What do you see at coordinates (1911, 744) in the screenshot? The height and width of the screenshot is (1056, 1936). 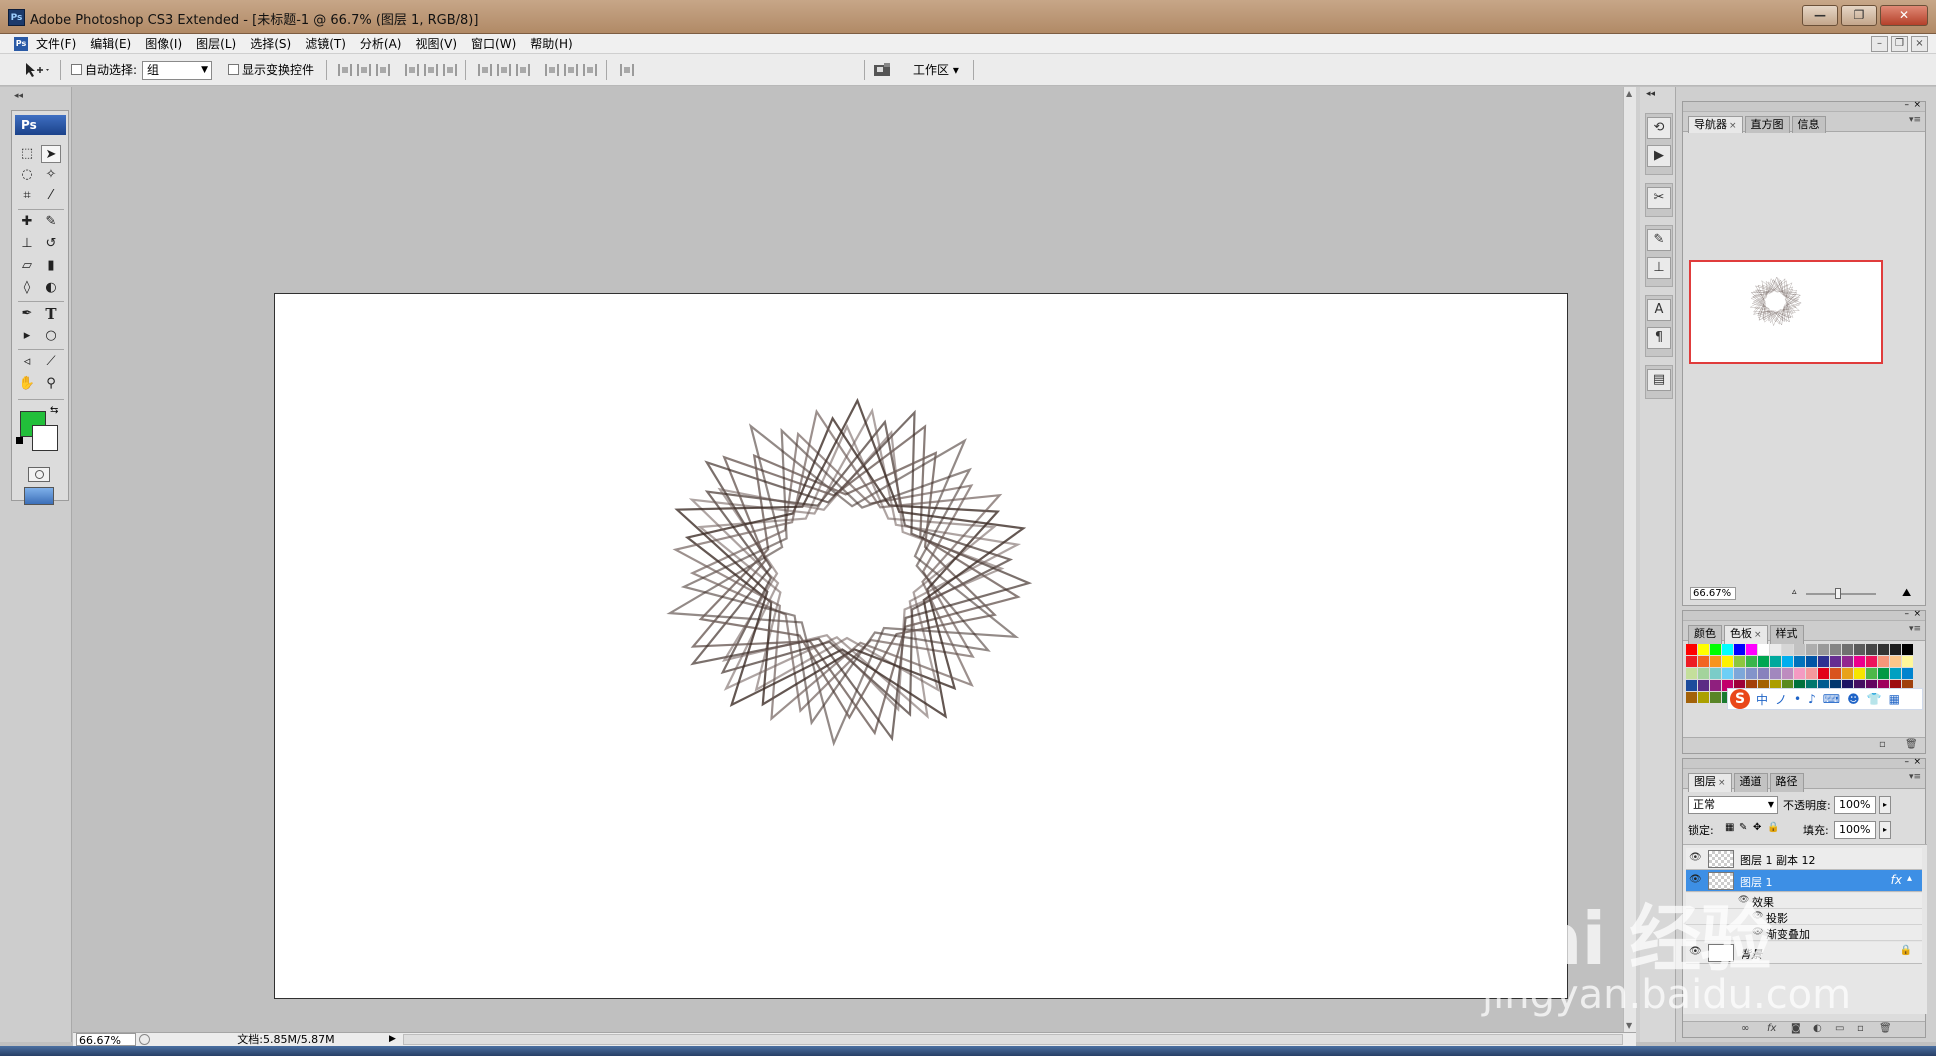 I see `delete-swatch-icon: 🗑` at bounding box center [1911, 744].